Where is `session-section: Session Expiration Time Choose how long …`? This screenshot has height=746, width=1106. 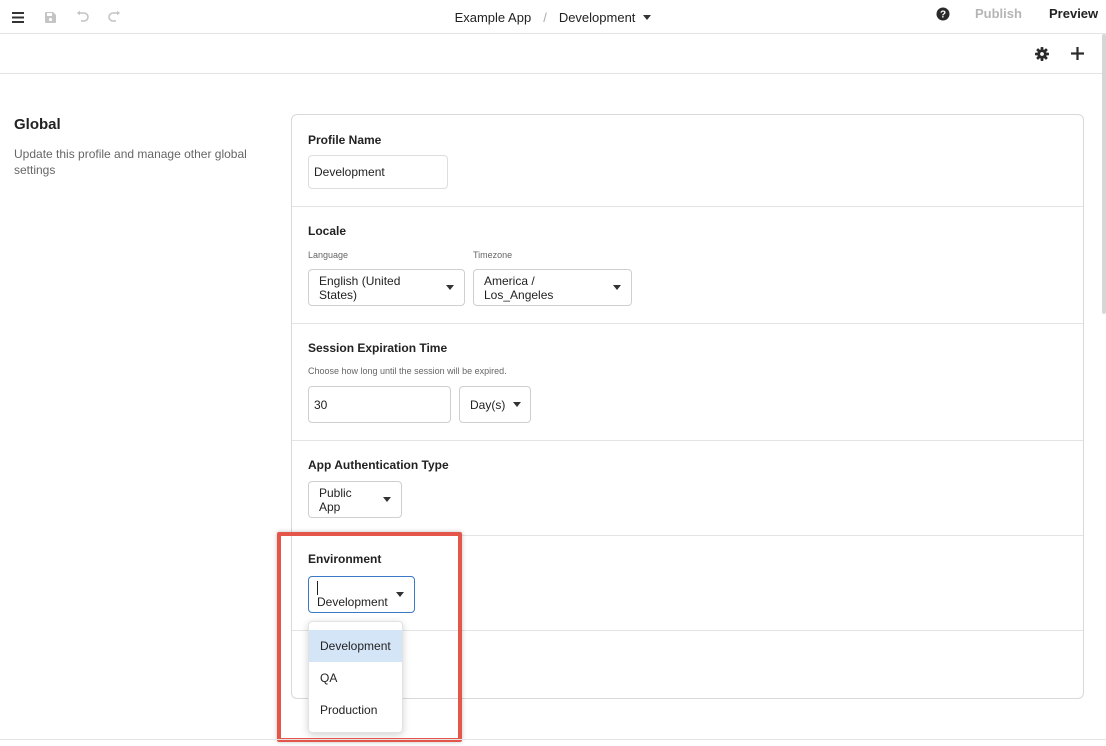 session-section: Session Expiration Time Choose how long … is located at coordinates (687, 382).